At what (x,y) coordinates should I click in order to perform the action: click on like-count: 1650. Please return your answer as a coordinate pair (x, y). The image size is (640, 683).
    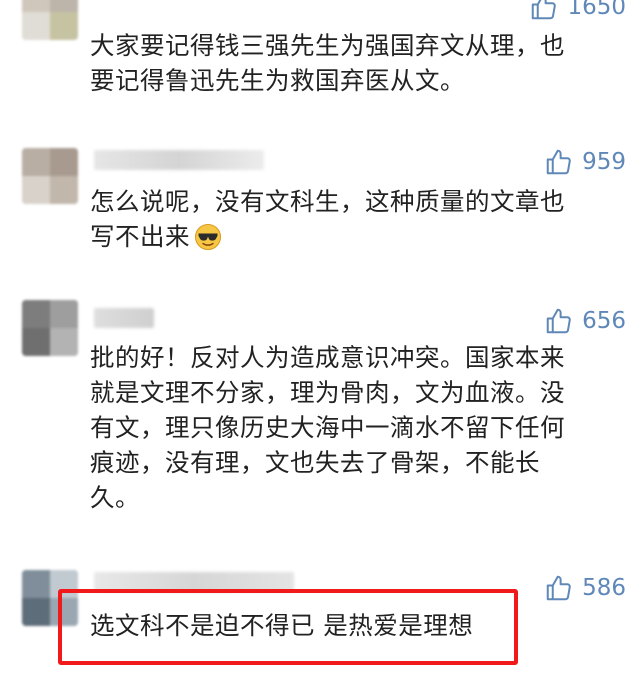
    Looking at the image, I should click on (596, 10).